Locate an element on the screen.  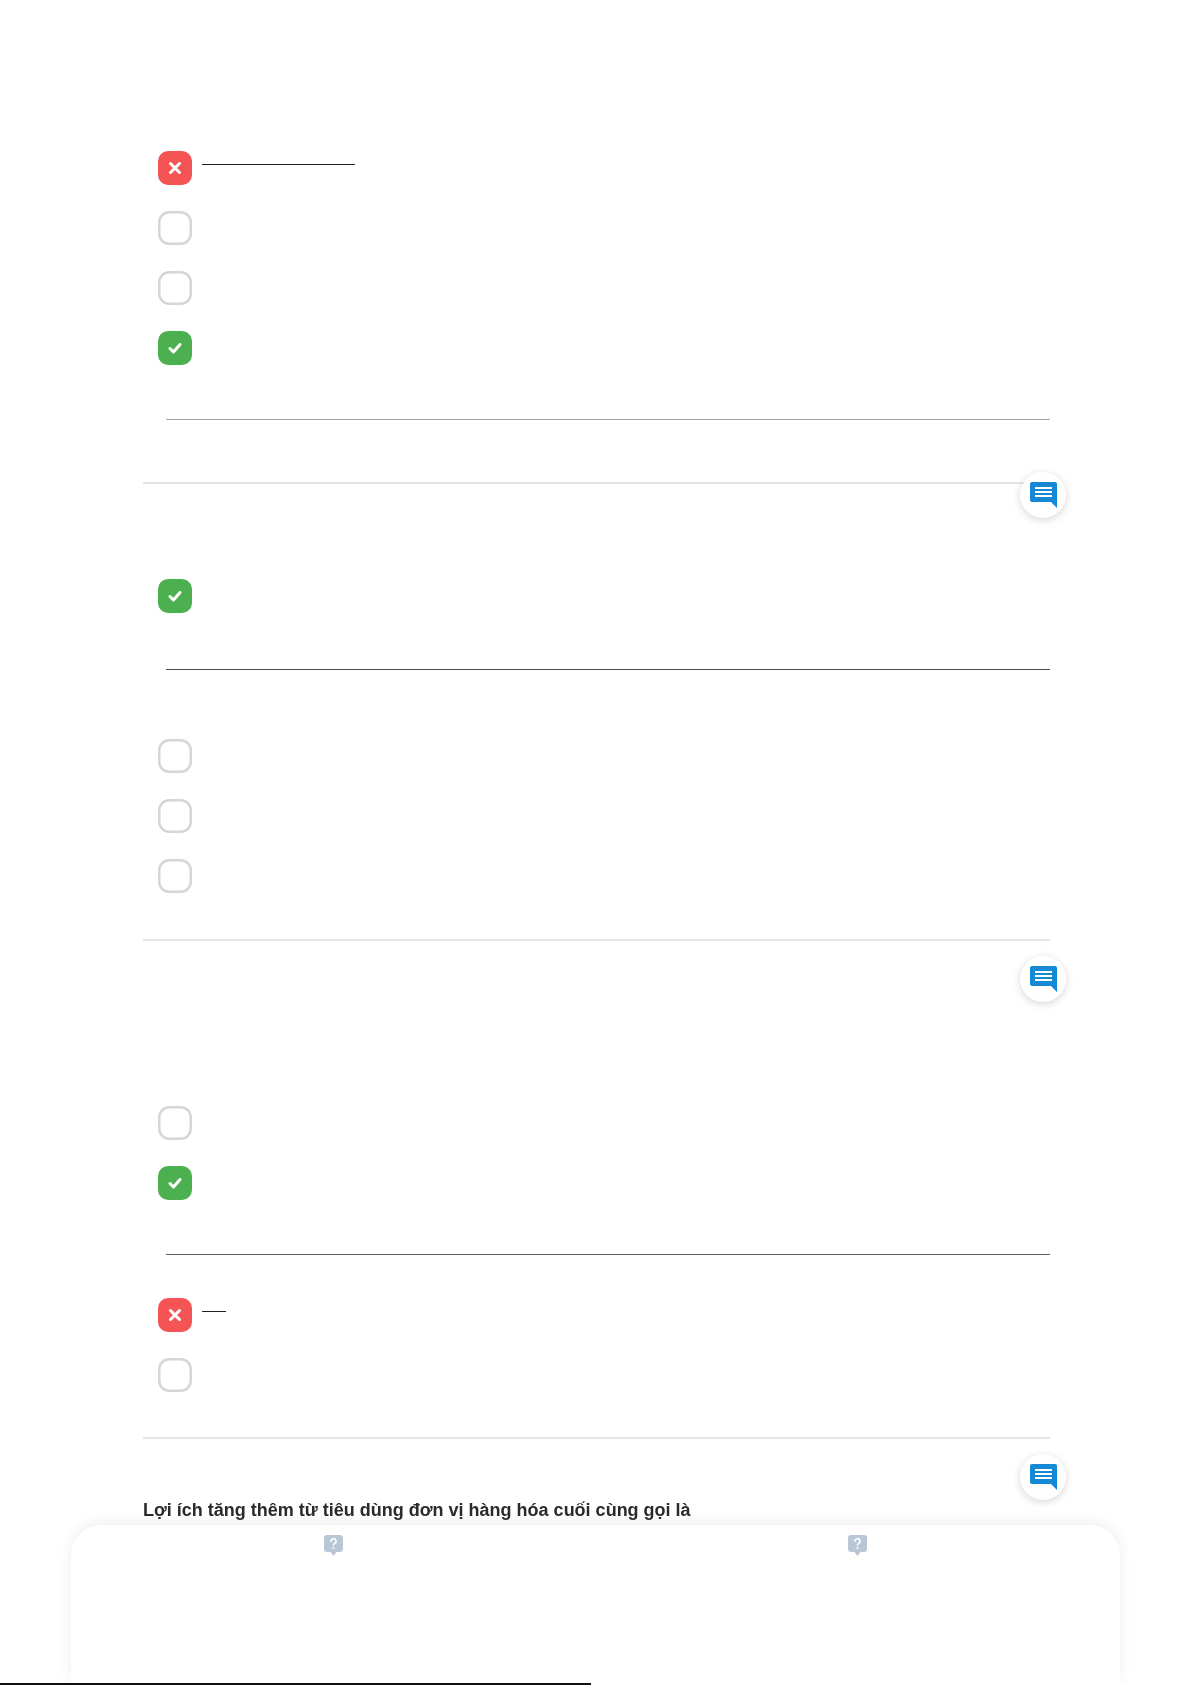
question-text: Lợi ích tăng thêm từ tiêu dùng đơn vị hàng hóa cuối cùng gọi là is located at coordinates (417, 1510).